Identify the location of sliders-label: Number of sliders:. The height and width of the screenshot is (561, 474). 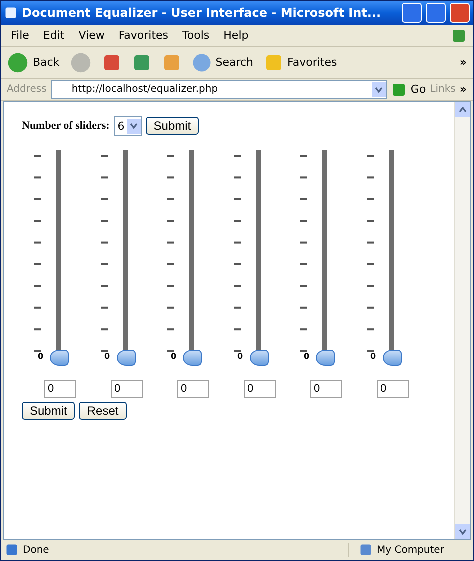
(66, 126).